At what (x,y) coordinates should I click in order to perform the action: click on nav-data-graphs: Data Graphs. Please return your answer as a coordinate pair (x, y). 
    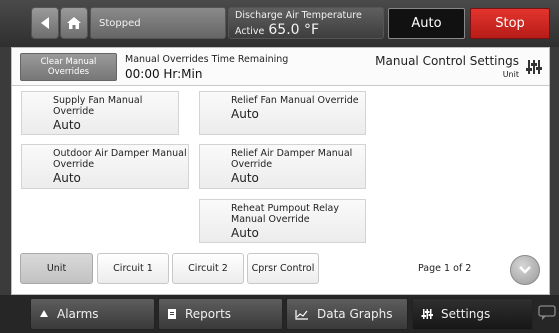
    Looking at the image, I should click on (347, 314).